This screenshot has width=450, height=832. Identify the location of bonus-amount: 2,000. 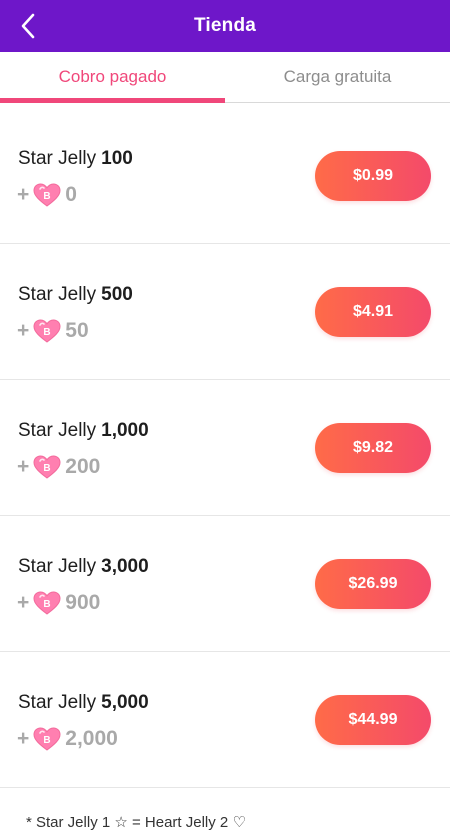
(91, 738).